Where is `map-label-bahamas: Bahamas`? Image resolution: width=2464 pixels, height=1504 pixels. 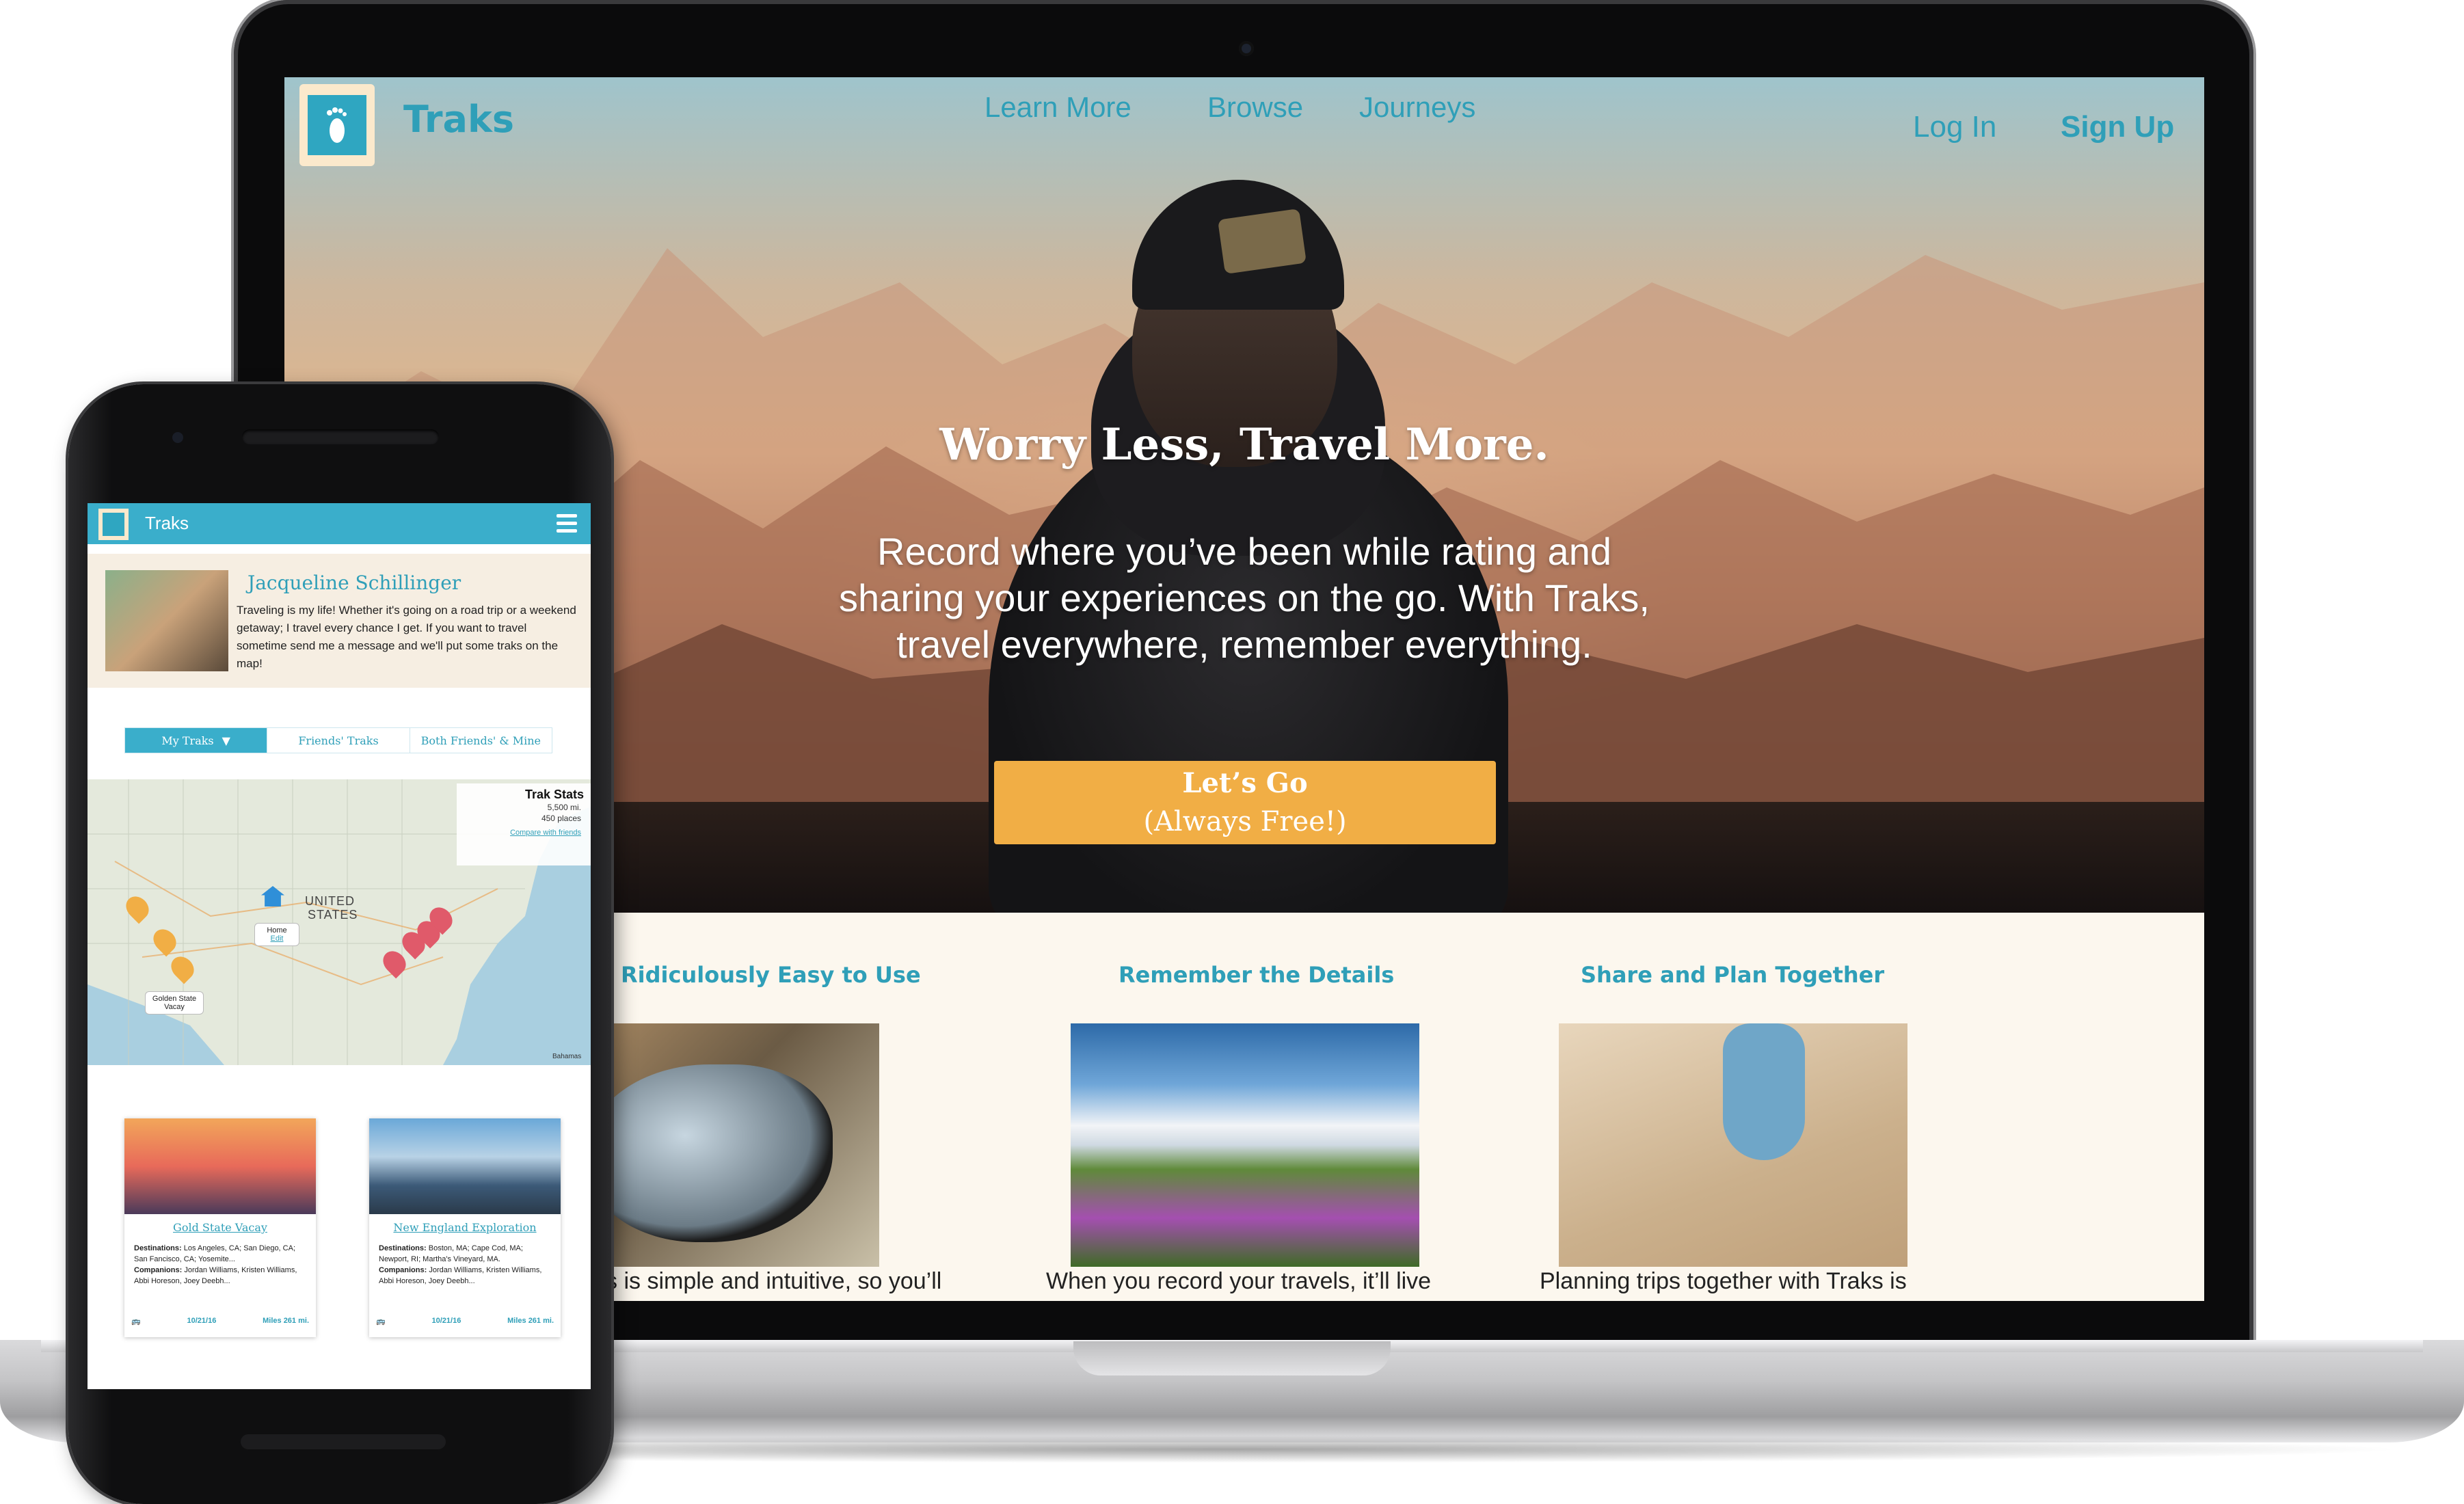 map-label-bahamas: Bahamas is located at coordinates (567, 1056).